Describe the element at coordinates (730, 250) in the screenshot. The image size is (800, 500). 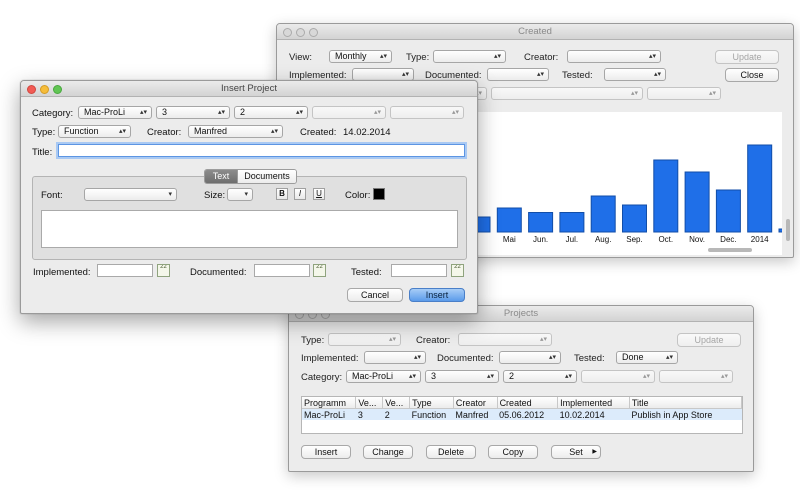
I see `horizontal-scrollbar` at that location.